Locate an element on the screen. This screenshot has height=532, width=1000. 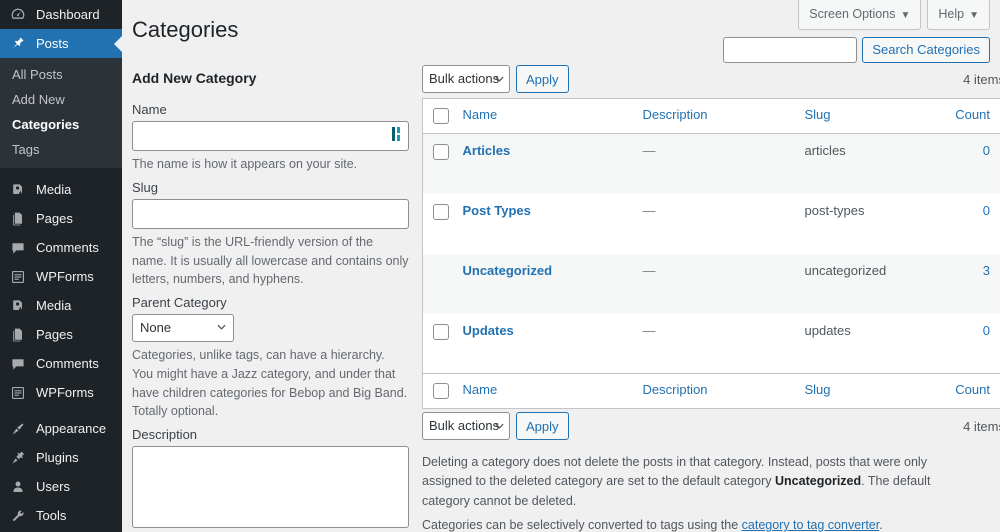
sidebar-item-pages: Pages is located at coordinates (61, 218).